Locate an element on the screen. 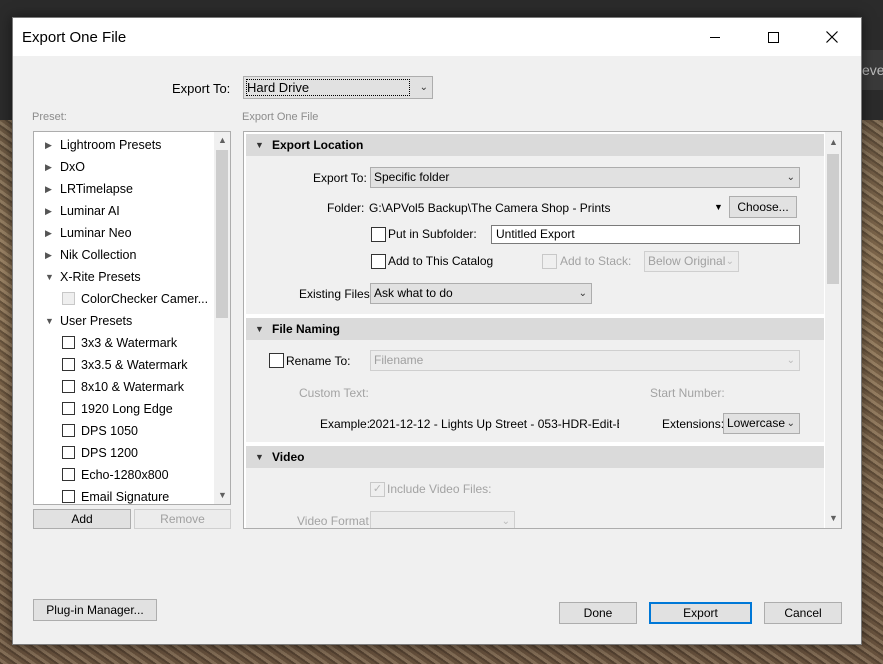  include-video-label: Include Video Files: is located at coordinates (439, 489).